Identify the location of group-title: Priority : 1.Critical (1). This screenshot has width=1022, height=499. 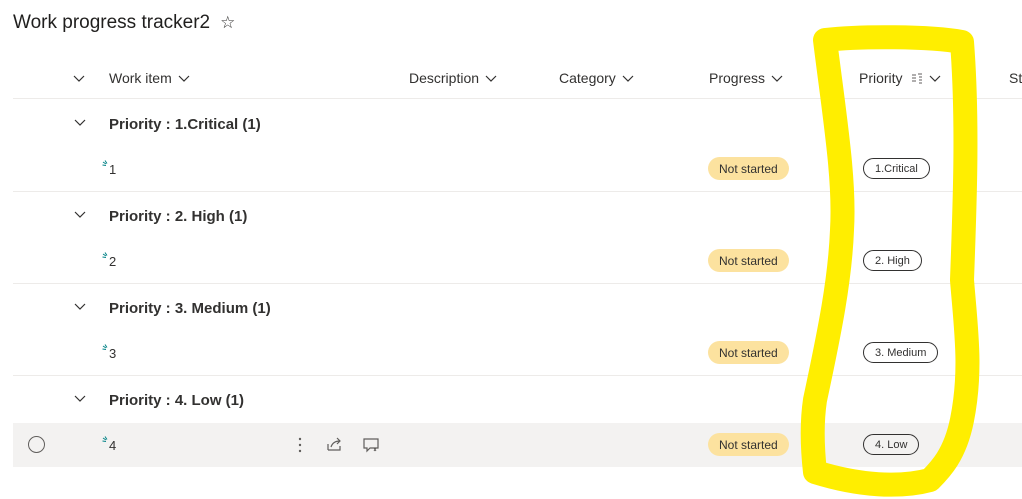
(185, 124).